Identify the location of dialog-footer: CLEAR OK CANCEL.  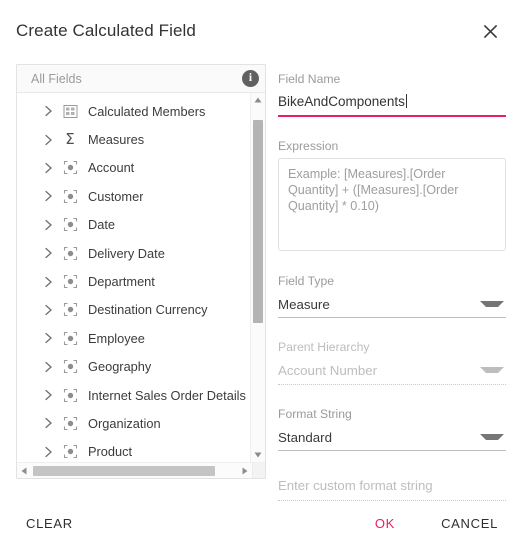
(262, 523).